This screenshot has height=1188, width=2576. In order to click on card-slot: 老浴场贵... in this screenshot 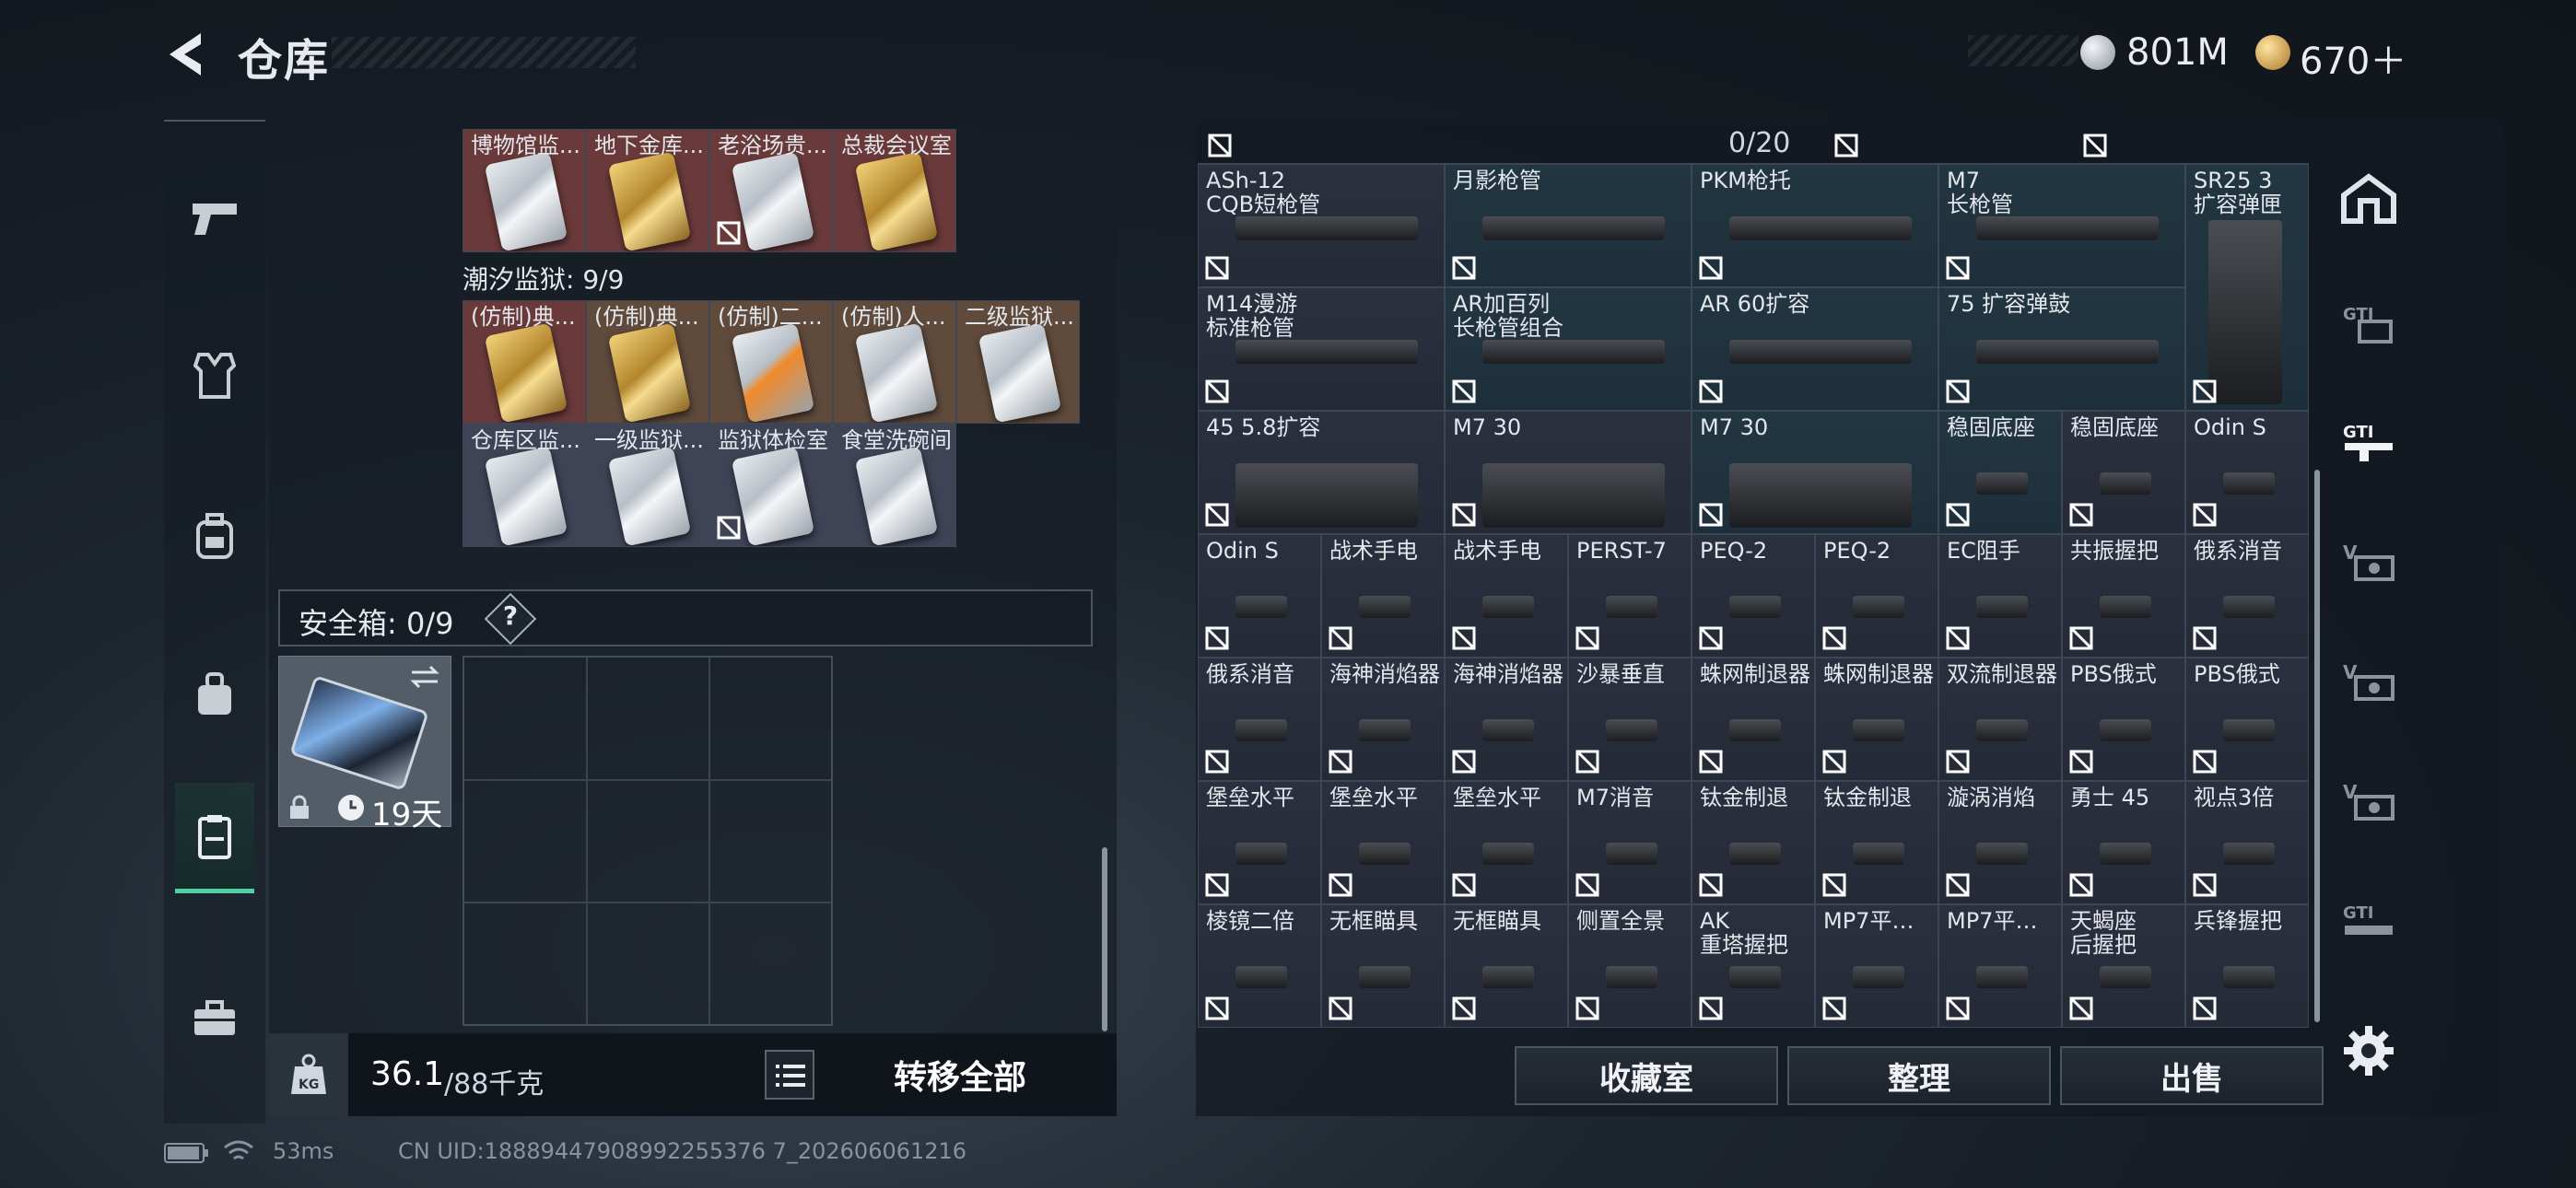, I will do `click(771, 190)`.